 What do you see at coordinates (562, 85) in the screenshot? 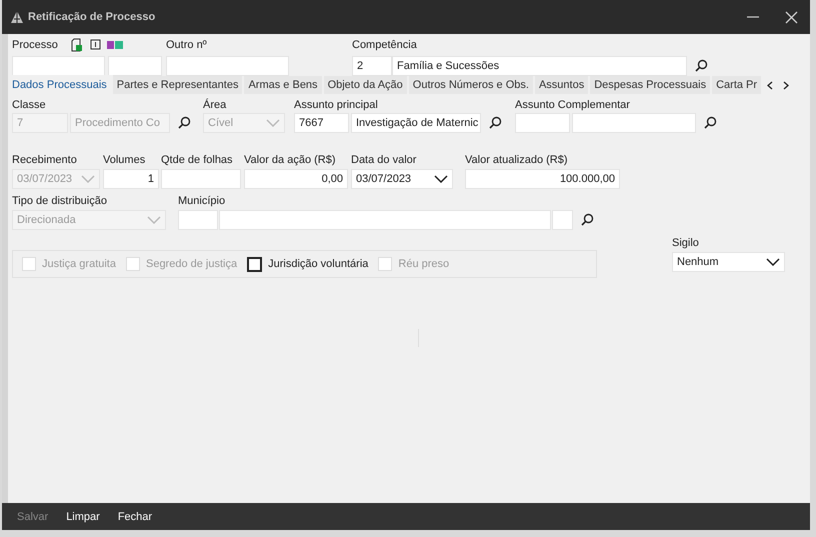
I see `tab: Assuntos` at bounding box center [562, 85].